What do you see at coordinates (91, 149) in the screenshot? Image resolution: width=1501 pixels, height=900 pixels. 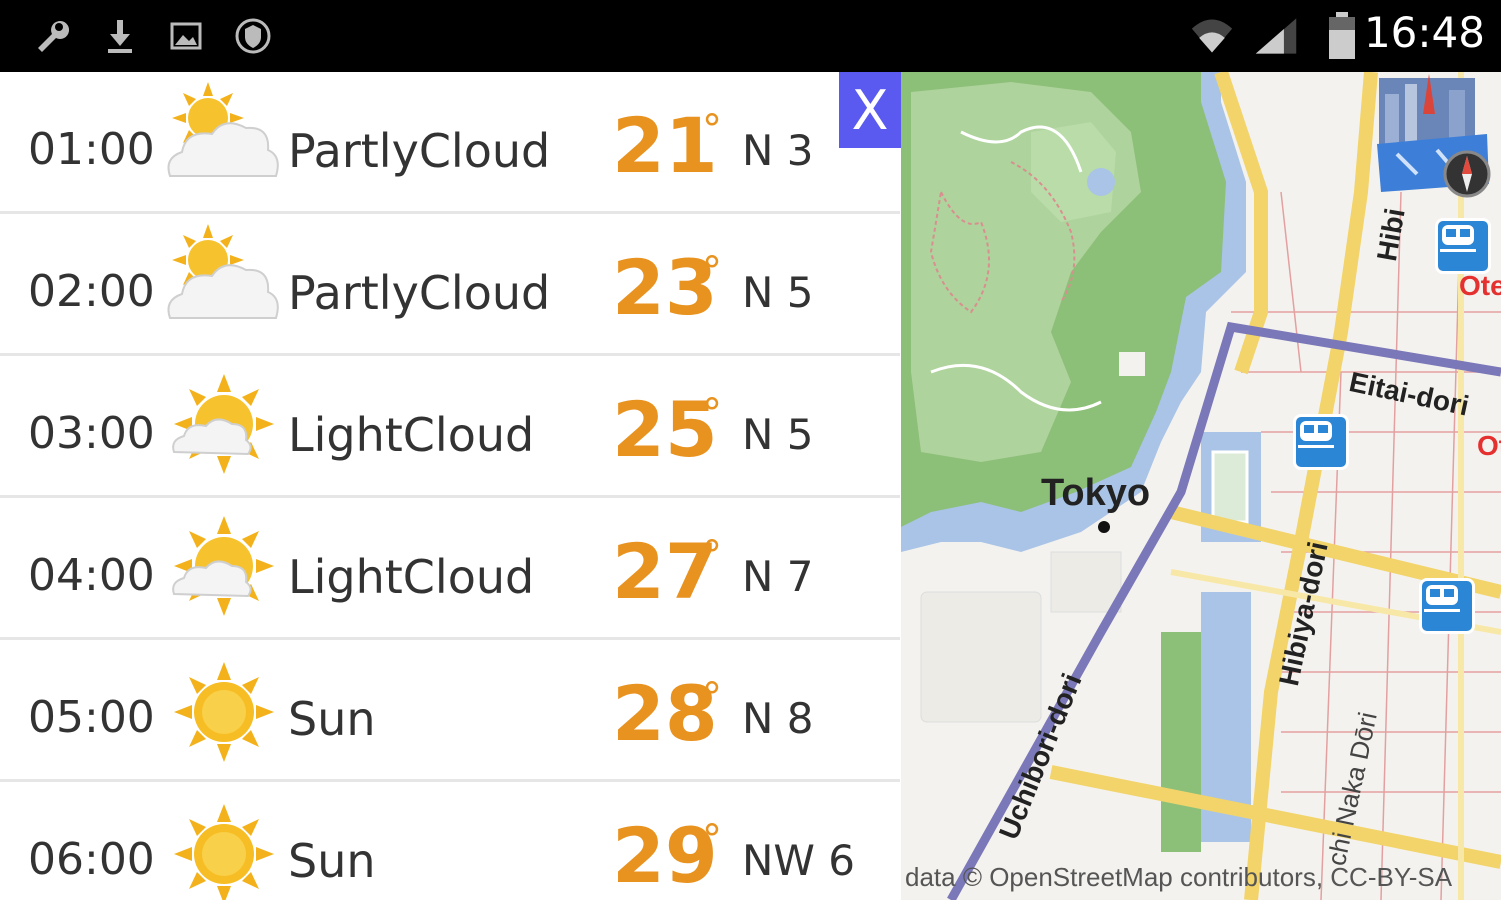 I see `forecast-time: 01:00` at bounding box center [91, 149].